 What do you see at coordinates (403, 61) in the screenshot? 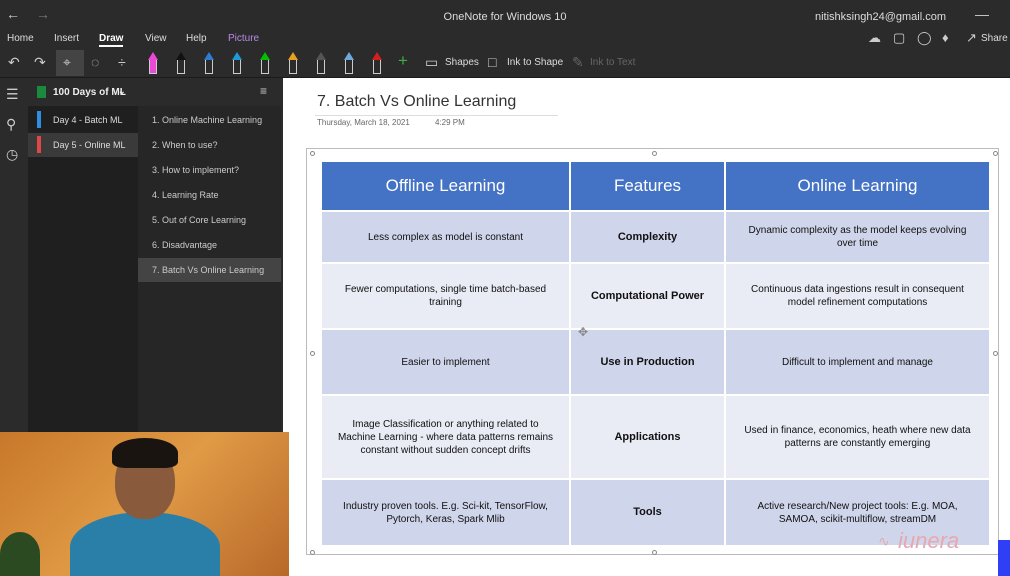
I see `add-pen-icon: +` at bounding box center [403, 61].